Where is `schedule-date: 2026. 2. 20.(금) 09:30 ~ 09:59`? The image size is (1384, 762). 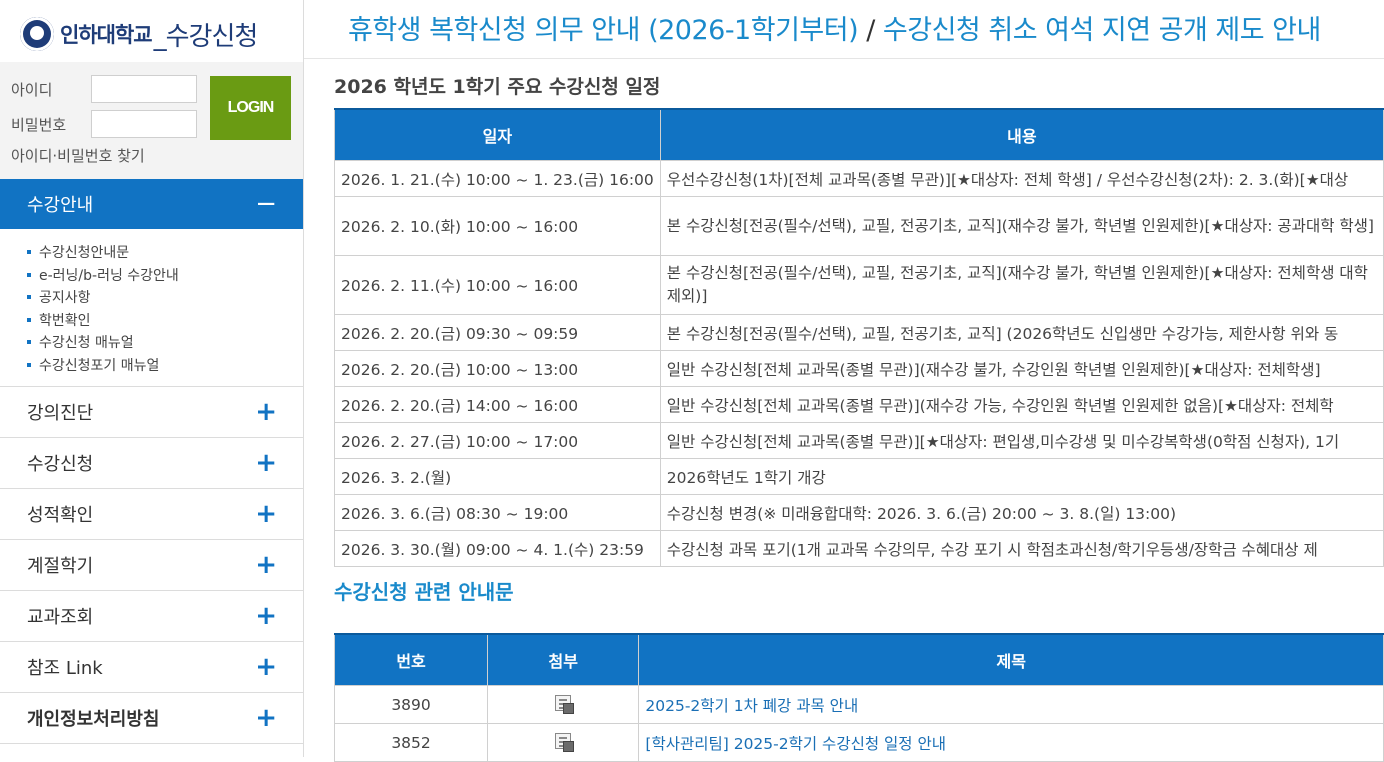
schedule-date: 2026. 2. 20.(금) 09:30 ~ 09:59 is located at coordinates (497, 332).